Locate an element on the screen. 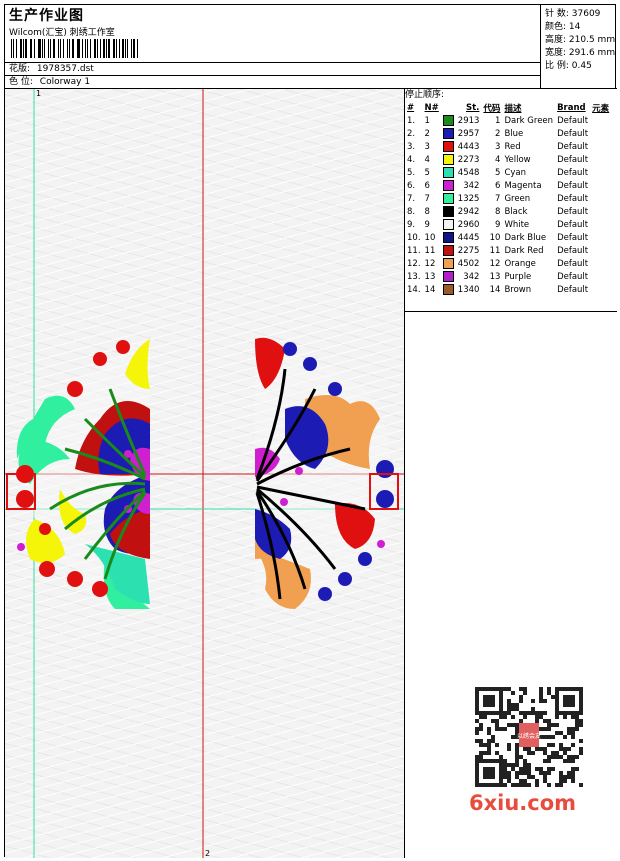  color-needle: 4 is located at coordinates (427, 159).